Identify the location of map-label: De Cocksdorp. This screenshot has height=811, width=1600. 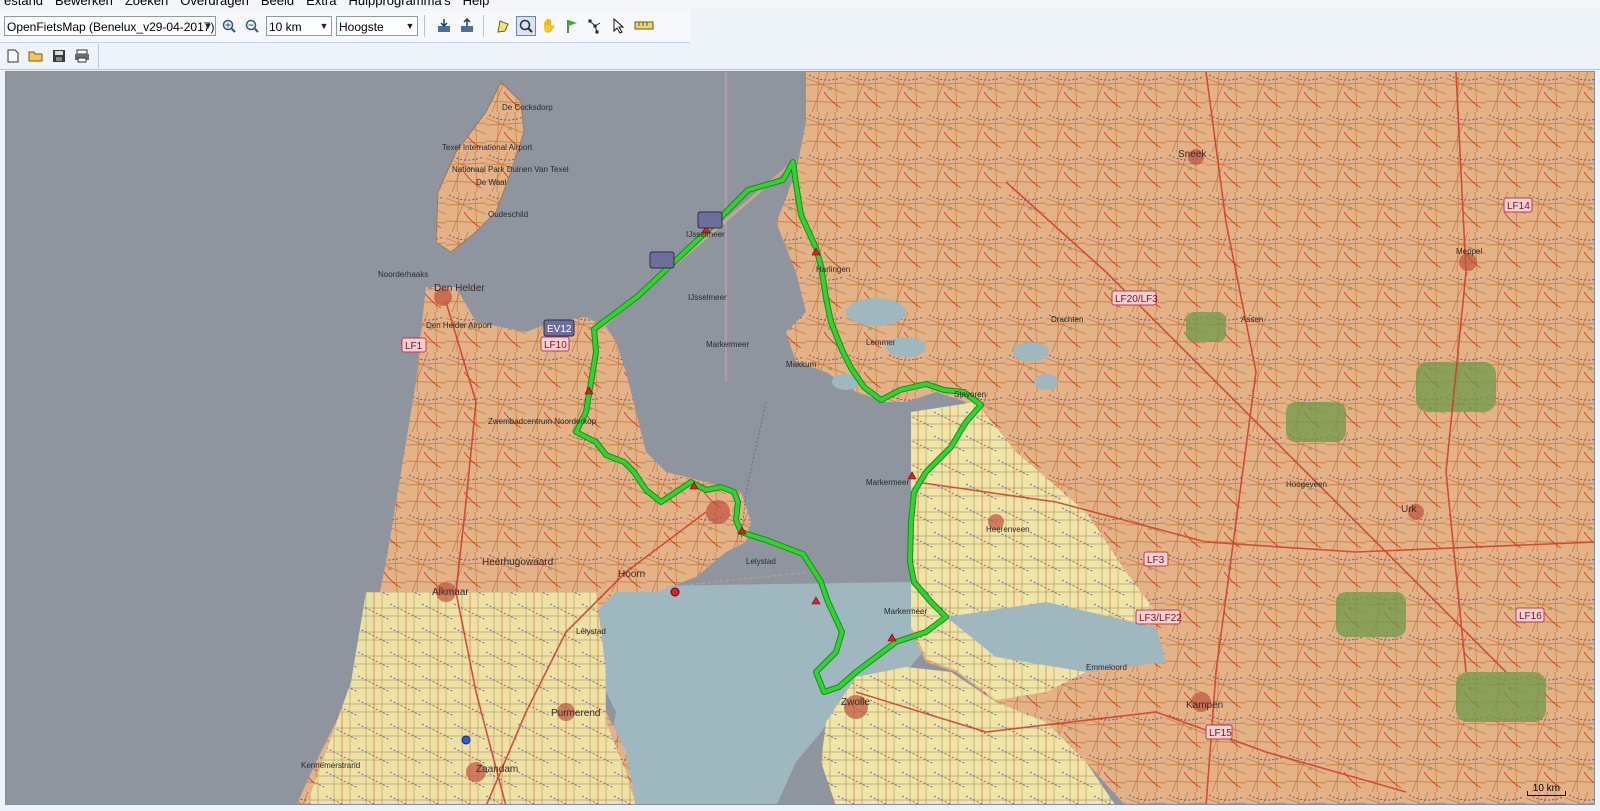
(527, 107).